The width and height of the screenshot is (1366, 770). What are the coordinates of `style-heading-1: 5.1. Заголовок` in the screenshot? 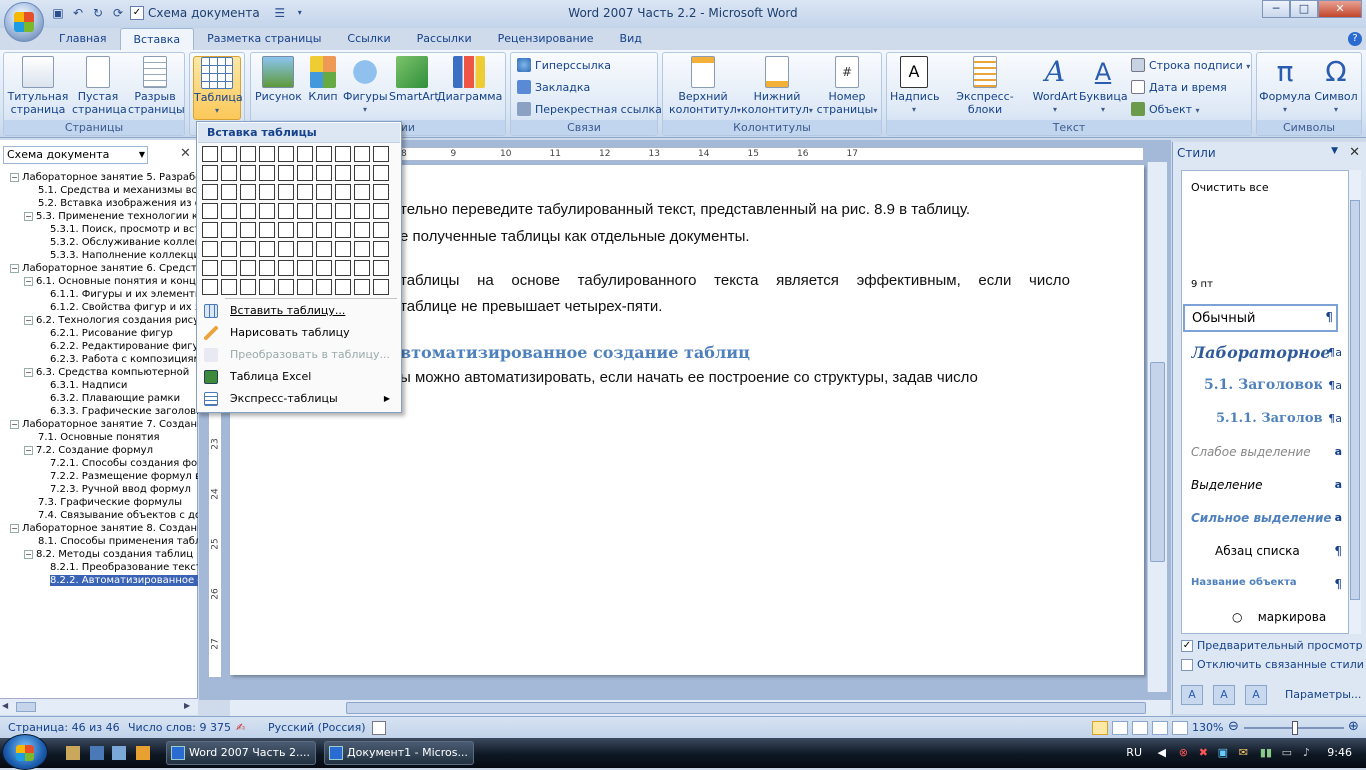 It's located at (1263, 385).